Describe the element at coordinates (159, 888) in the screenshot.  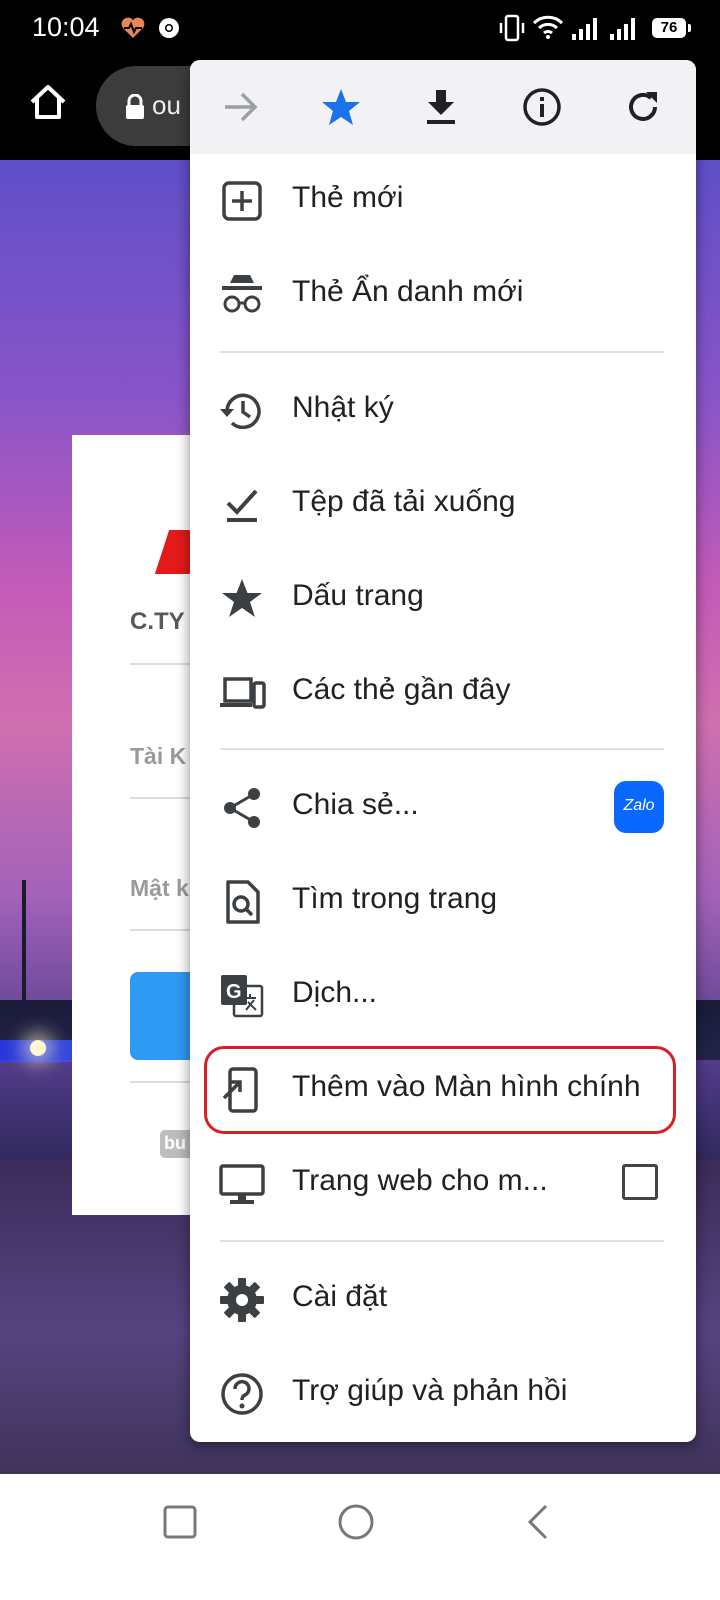
I see `password-label: Mật k` at that location.